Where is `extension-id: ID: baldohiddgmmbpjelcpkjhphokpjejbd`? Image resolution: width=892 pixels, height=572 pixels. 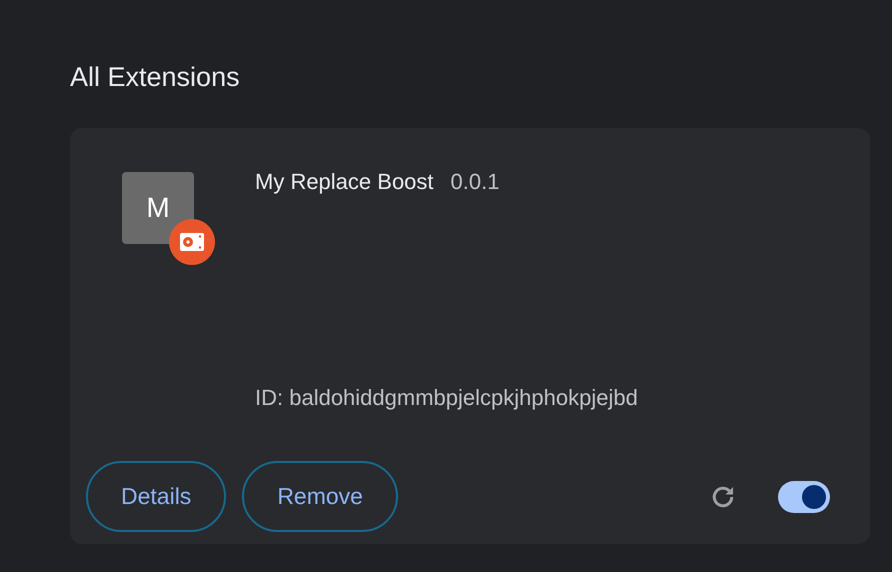 extension-id: ID: baldohiddgmmbpjelcpkjhphokpjejbd is located at coordinates (446, 398).